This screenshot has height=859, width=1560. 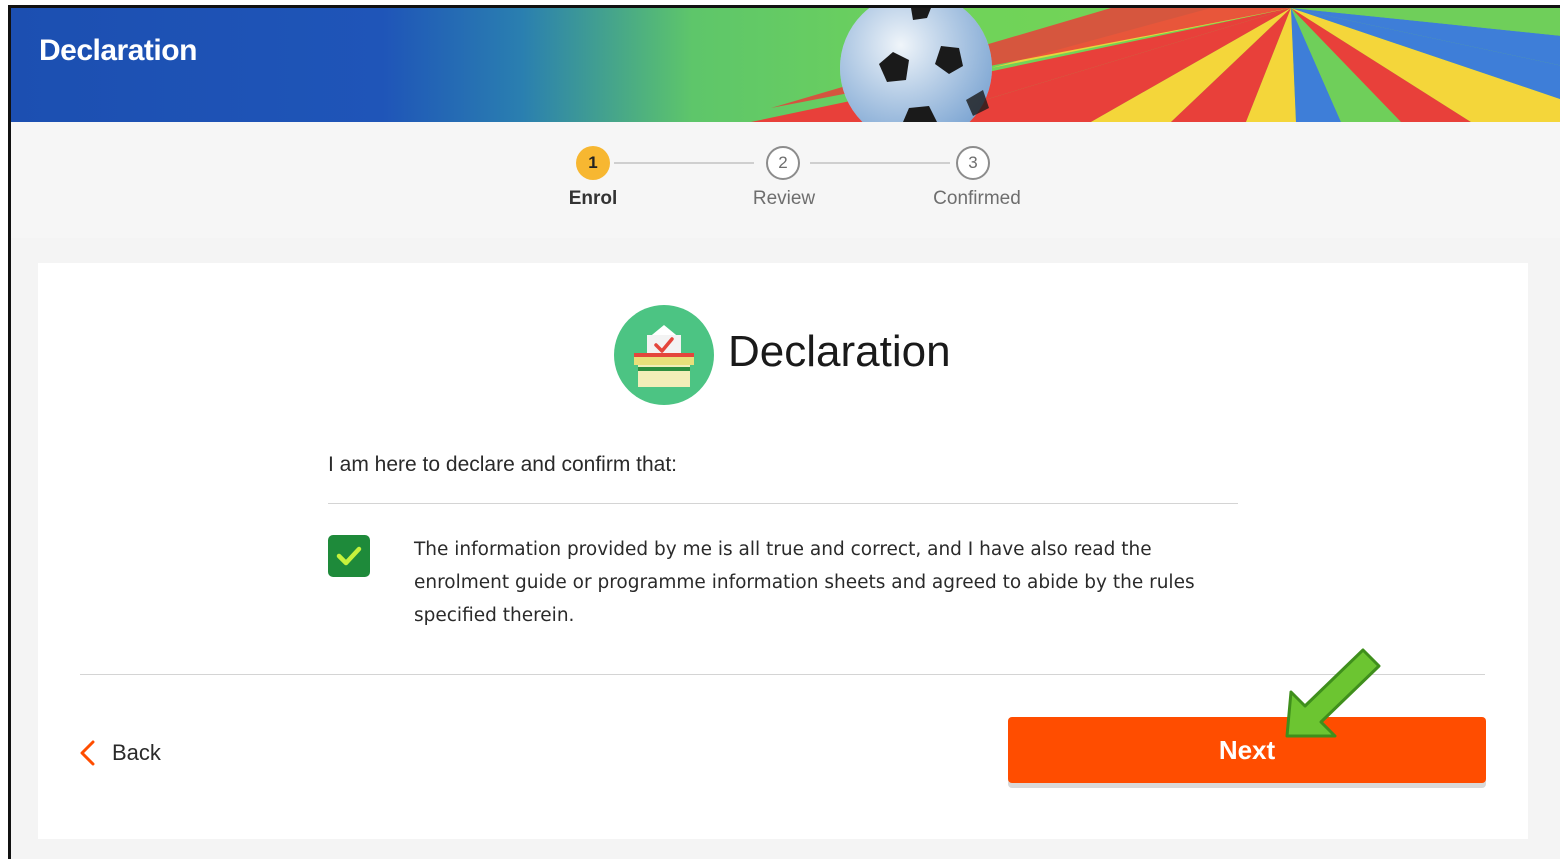 I want to click on chevron-left-icon, so click(x=87, y=753).